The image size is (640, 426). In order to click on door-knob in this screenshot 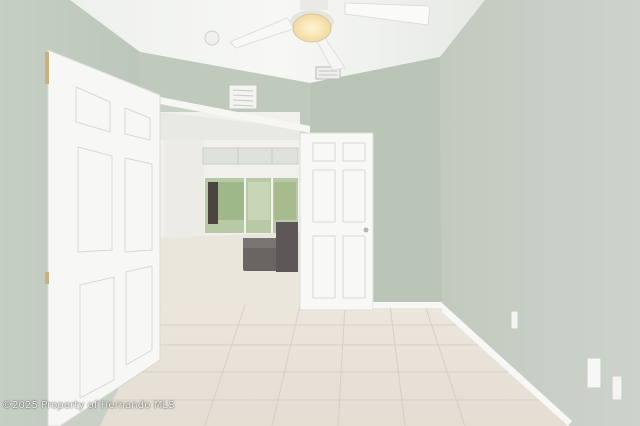, I will do `click(366, 230)`.